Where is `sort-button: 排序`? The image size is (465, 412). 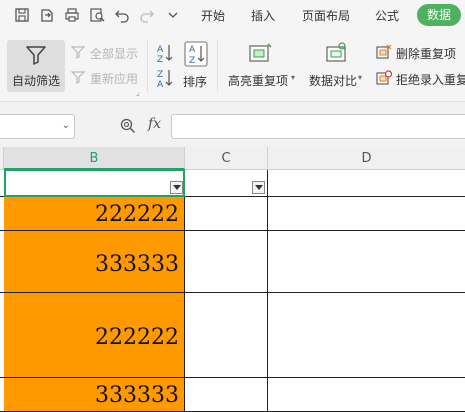
sort-button: 排序 is located at coordinates (195, 81).